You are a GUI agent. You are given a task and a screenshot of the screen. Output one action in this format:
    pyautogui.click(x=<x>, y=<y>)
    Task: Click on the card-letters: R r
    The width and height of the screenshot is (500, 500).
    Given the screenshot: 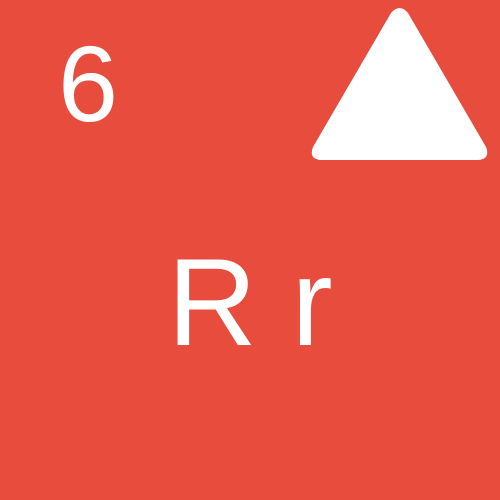 What is the action you would take?
    pyautogui.click(x=250, y=303)
    